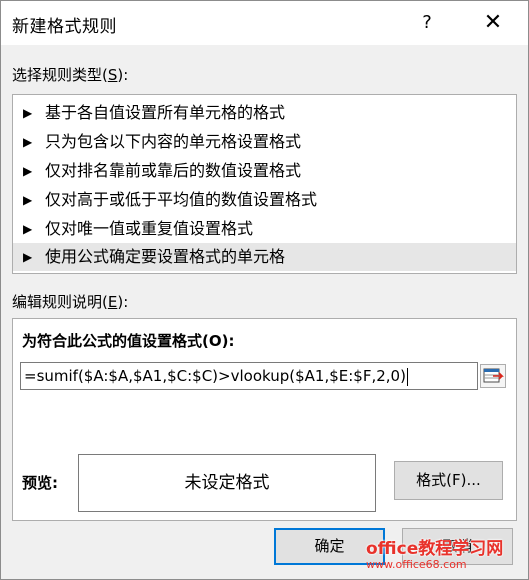 This screenshot has width=529, height=580. I want to click on help-button: ?, so click(427, 23).